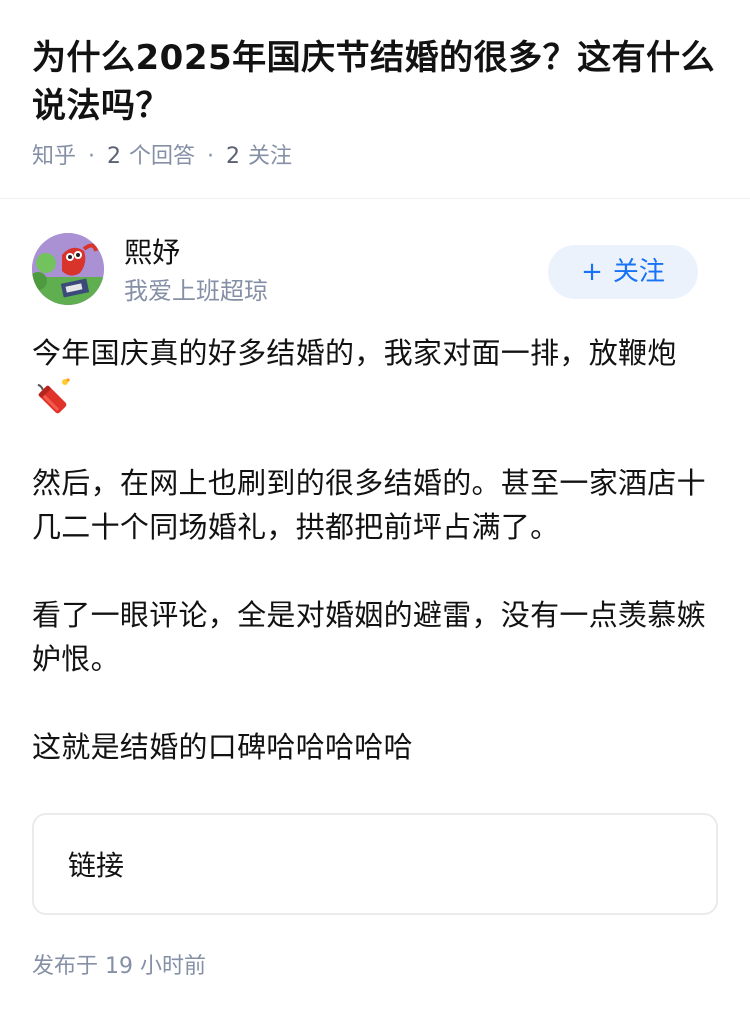  What do you see at coordinates (369, 637) in the screenshot?
I see `answer-paragraph: 看了一眼评论，全是对婚姻的避雷，没有一点羡慕嫉妒恨。` at bounding box center [369, 637].